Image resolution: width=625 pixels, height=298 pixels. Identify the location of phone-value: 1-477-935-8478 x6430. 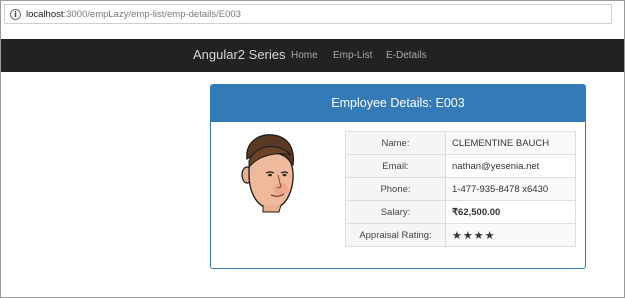
(510, 189).